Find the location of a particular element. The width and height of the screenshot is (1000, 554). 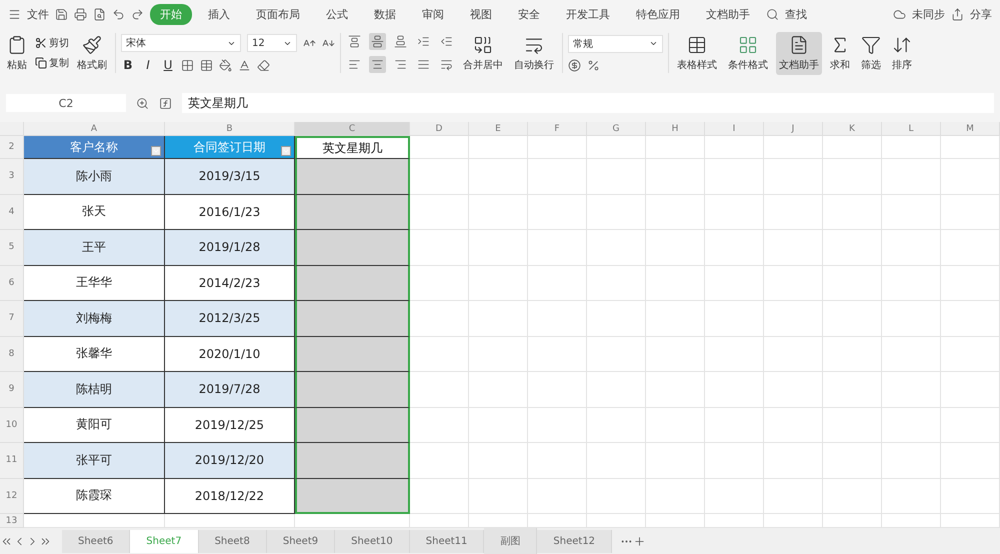

table-cell: 陈小雨 is located at coordinates (94, 176).